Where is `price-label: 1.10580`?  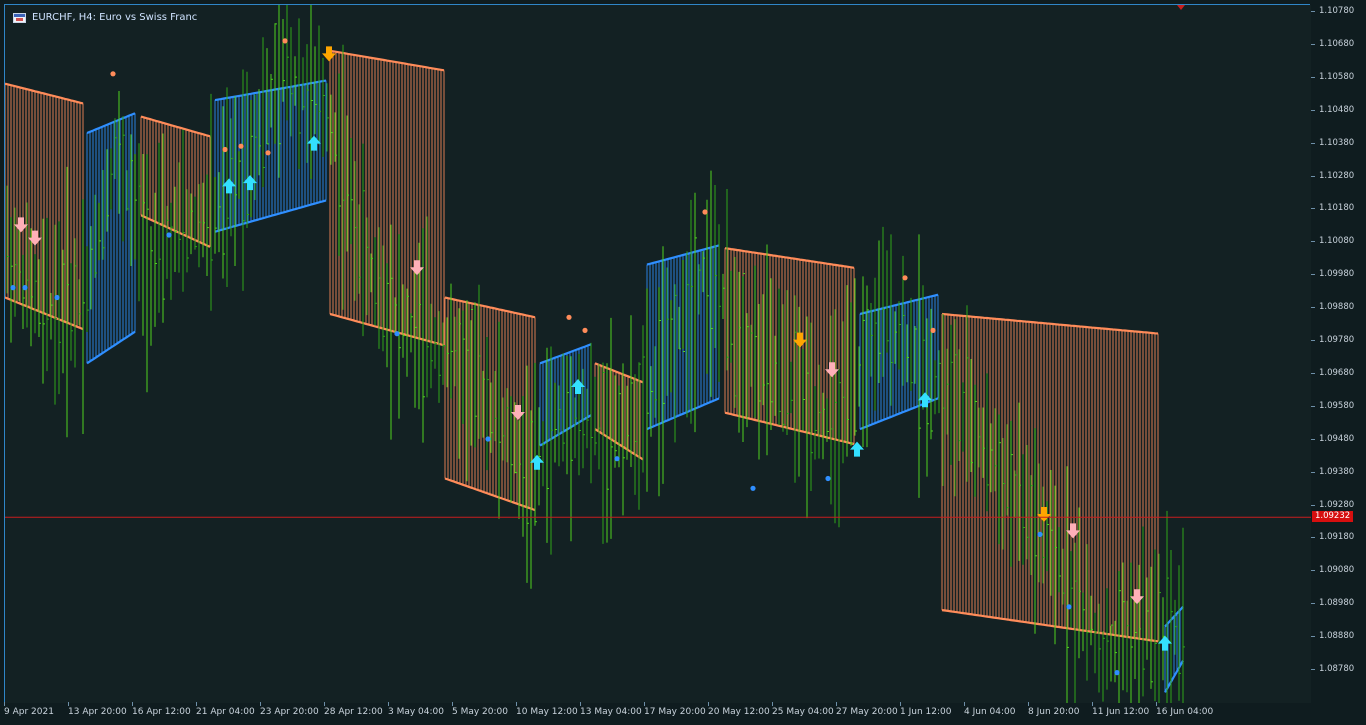
price-label: 1.10580 is located at coordinates (1337, 76).